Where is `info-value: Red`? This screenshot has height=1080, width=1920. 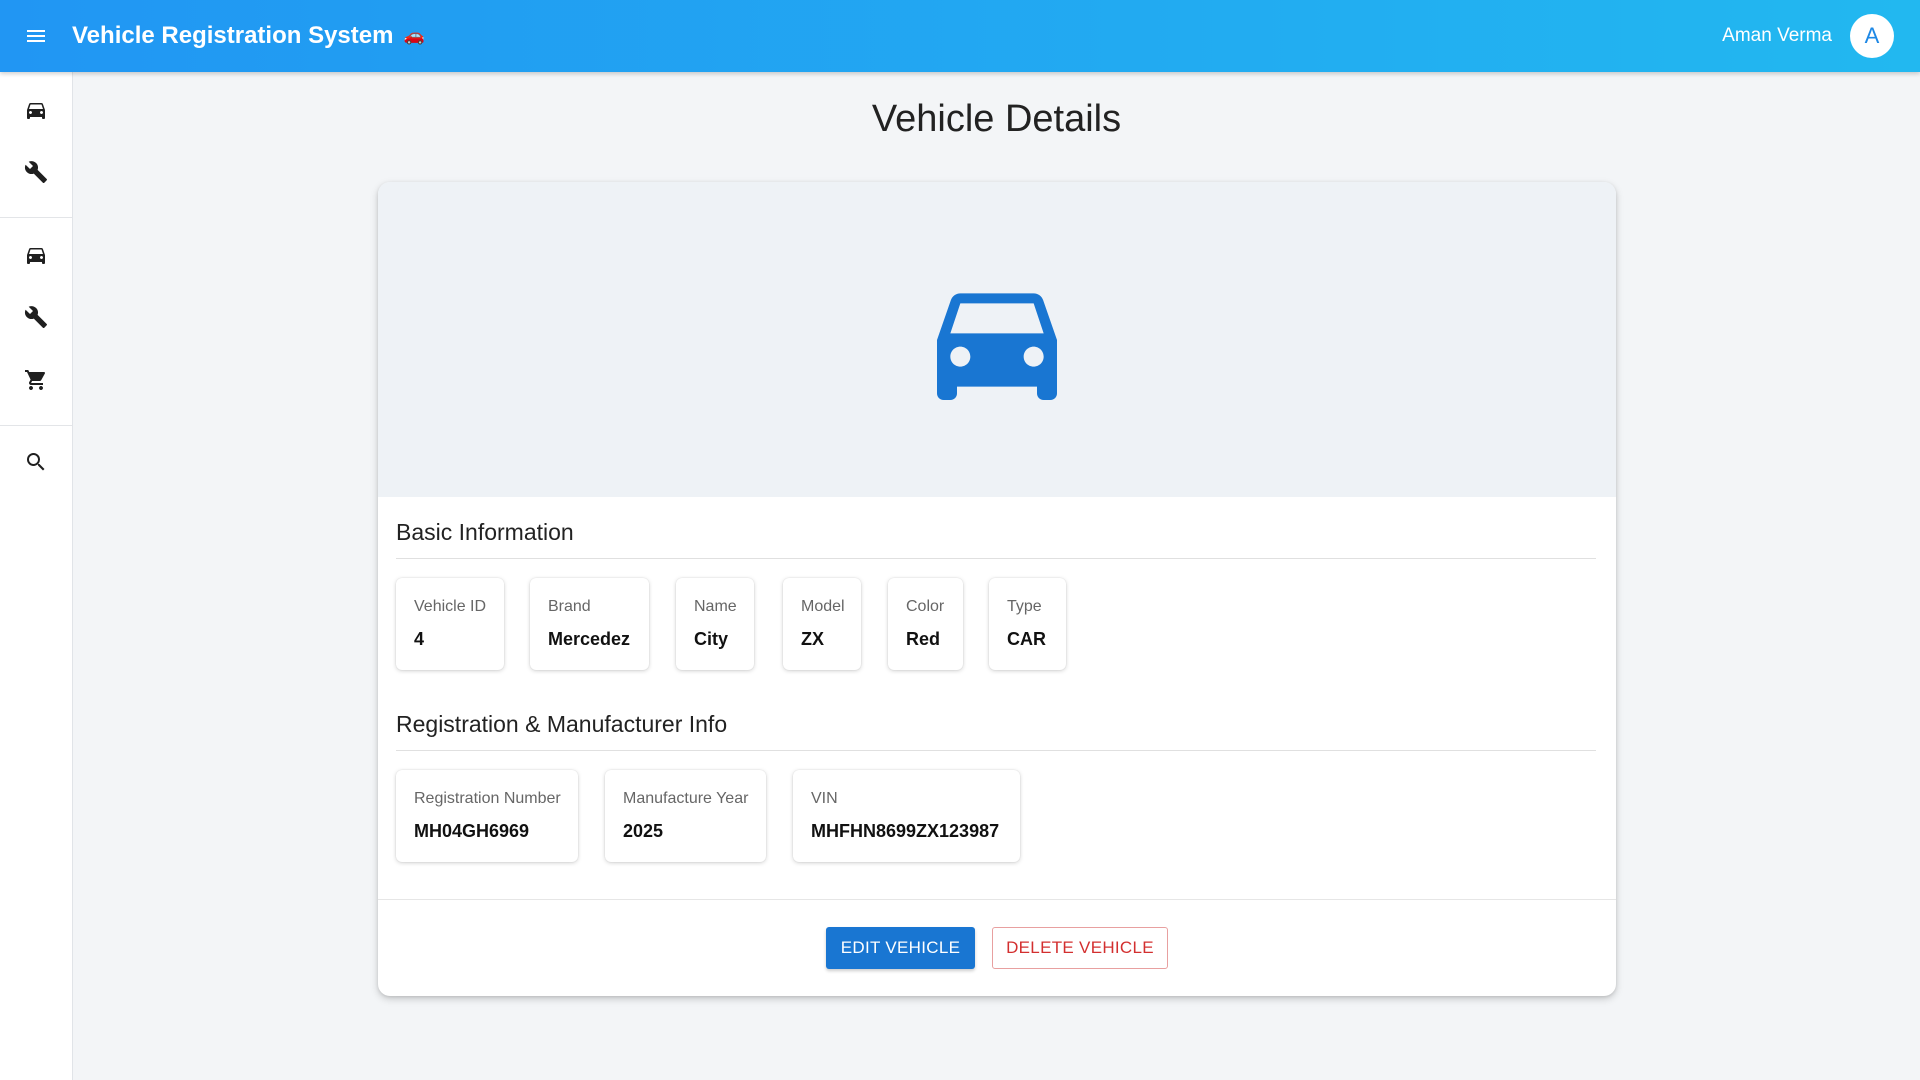 info-value: Red is located at coordinates (923, 639).